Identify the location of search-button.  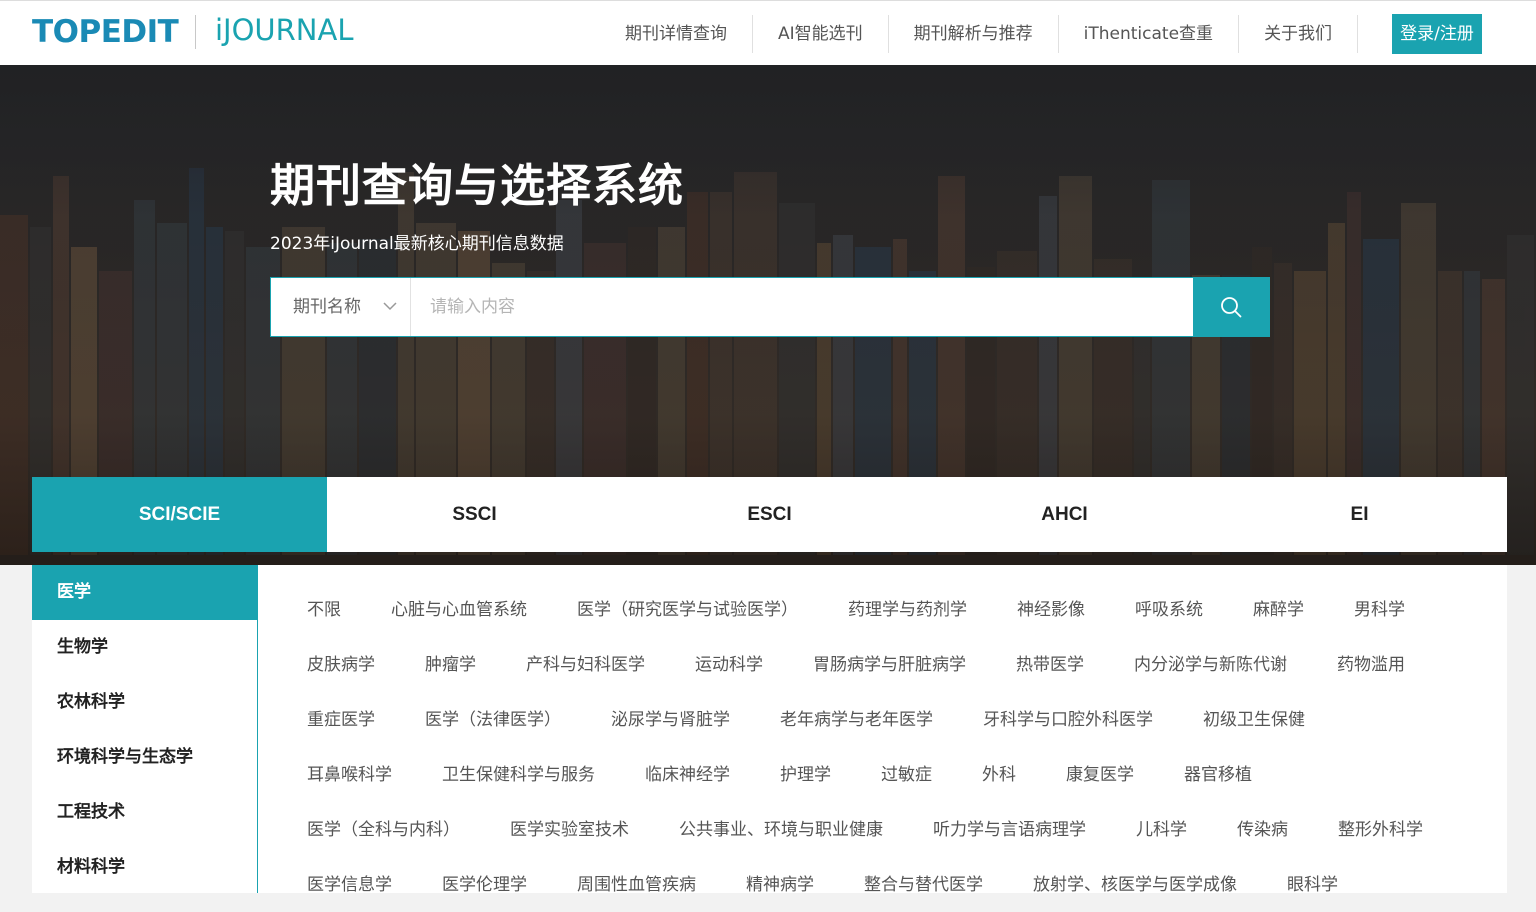
(1231, 307).